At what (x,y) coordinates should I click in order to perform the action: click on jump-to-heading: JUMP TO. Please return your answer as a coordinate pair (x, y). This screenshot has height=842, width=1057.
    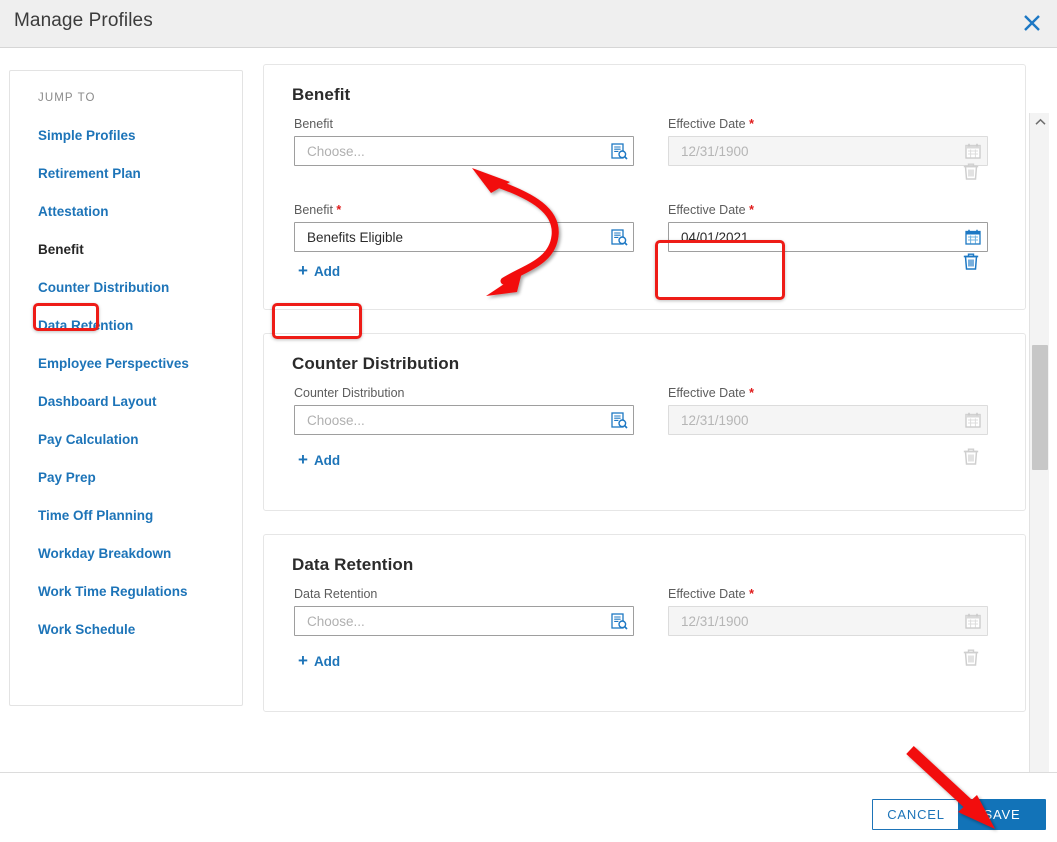
    Looking at the image, I should click on (67, 98).